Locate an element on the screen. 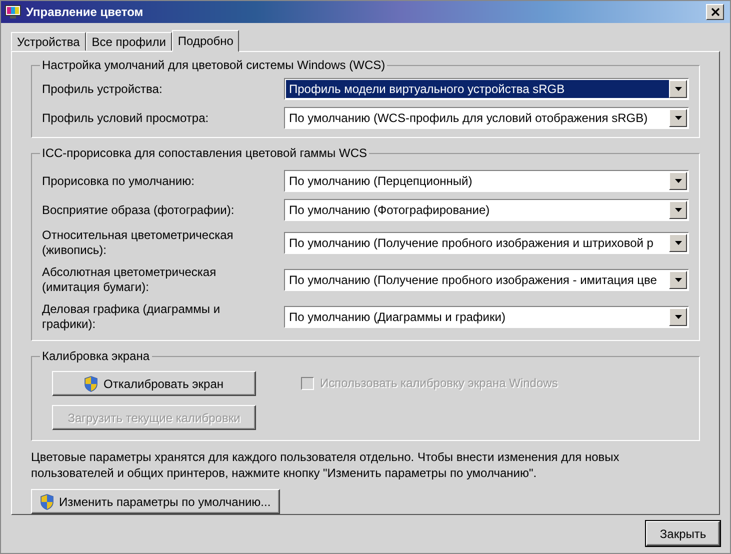  close-icon is located at coordinates (715, 12).